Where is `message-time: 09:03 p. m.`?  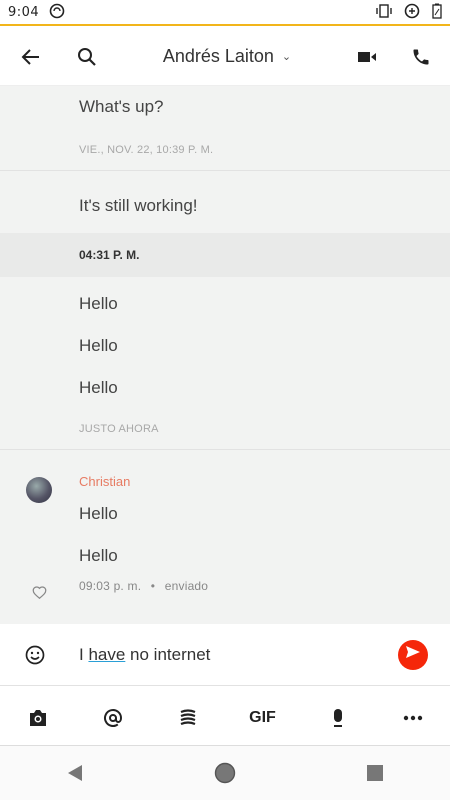
message-time: 09:03 p. m. is located at coordinates (110, 586).